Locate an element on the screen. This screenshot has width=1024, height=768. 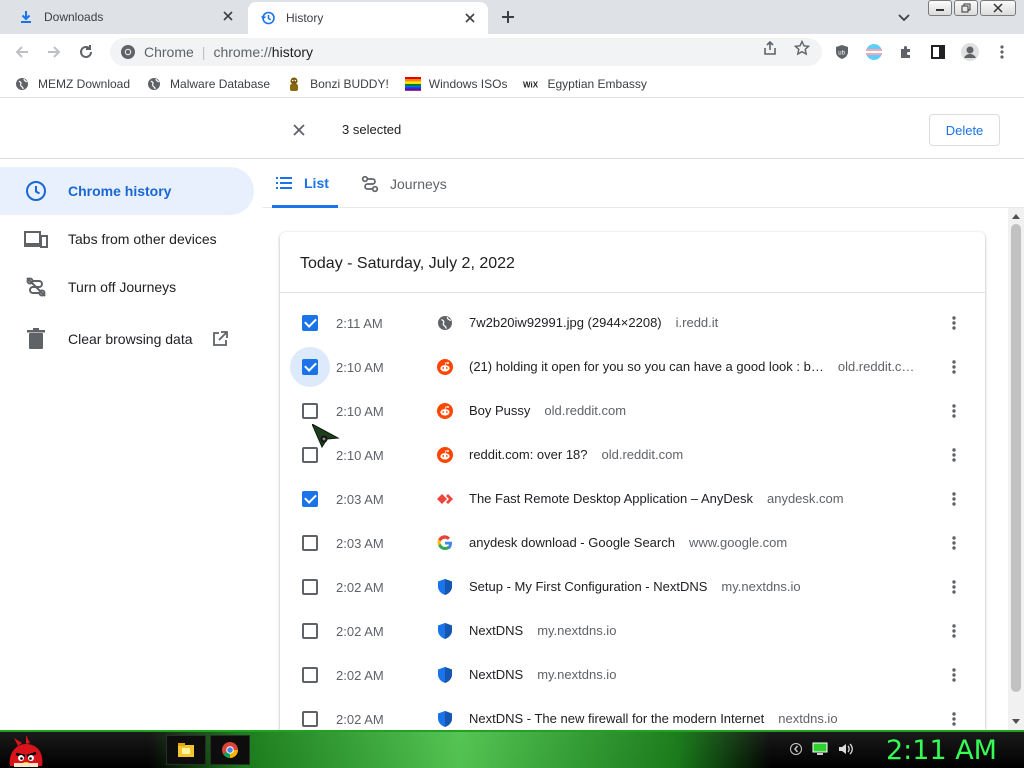
share-icon is located at coordinates (770, 48).